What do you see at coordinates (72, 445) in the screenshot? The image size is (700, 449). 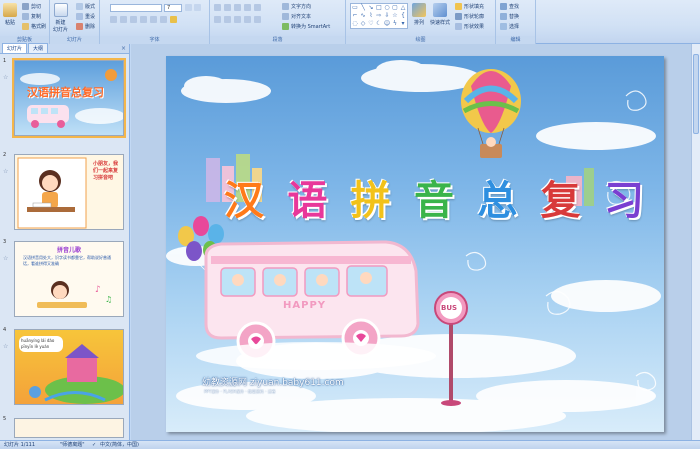 I see `theme-name: "师德离题"` at bounding box center [72, 445].